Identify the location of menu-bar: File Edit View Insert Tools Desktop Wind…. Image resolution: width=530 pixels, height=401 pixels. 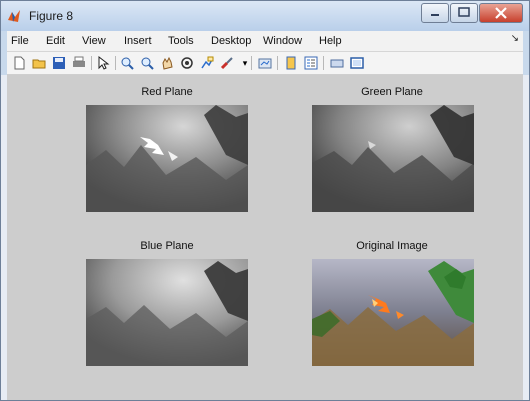
(265, 41).